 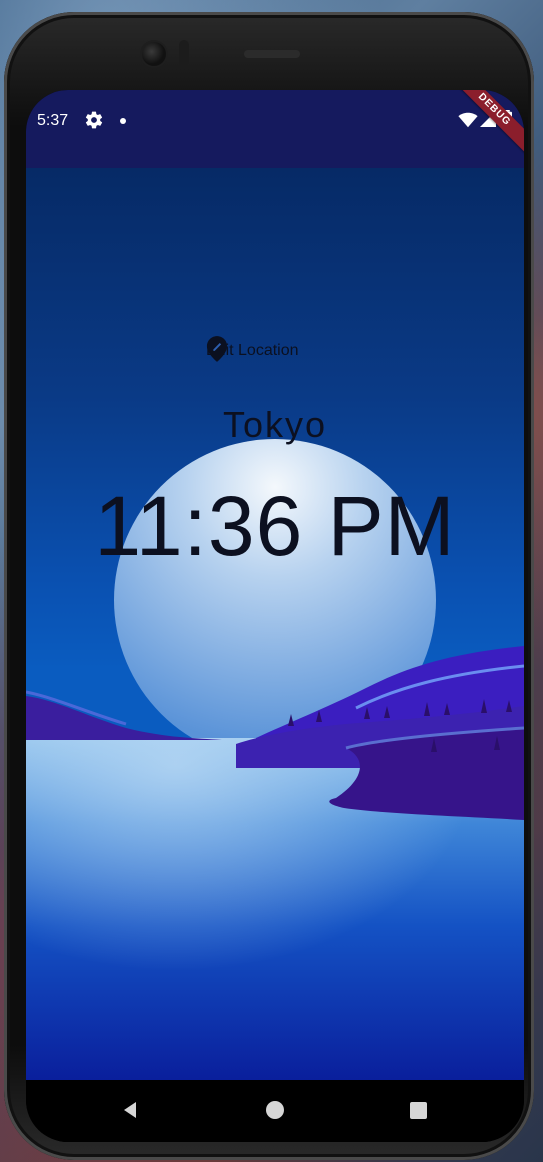 What do you see at coordinates (468, 120) in the screenshot?
I see `wifi-icon` at bounding box center [468, 120].